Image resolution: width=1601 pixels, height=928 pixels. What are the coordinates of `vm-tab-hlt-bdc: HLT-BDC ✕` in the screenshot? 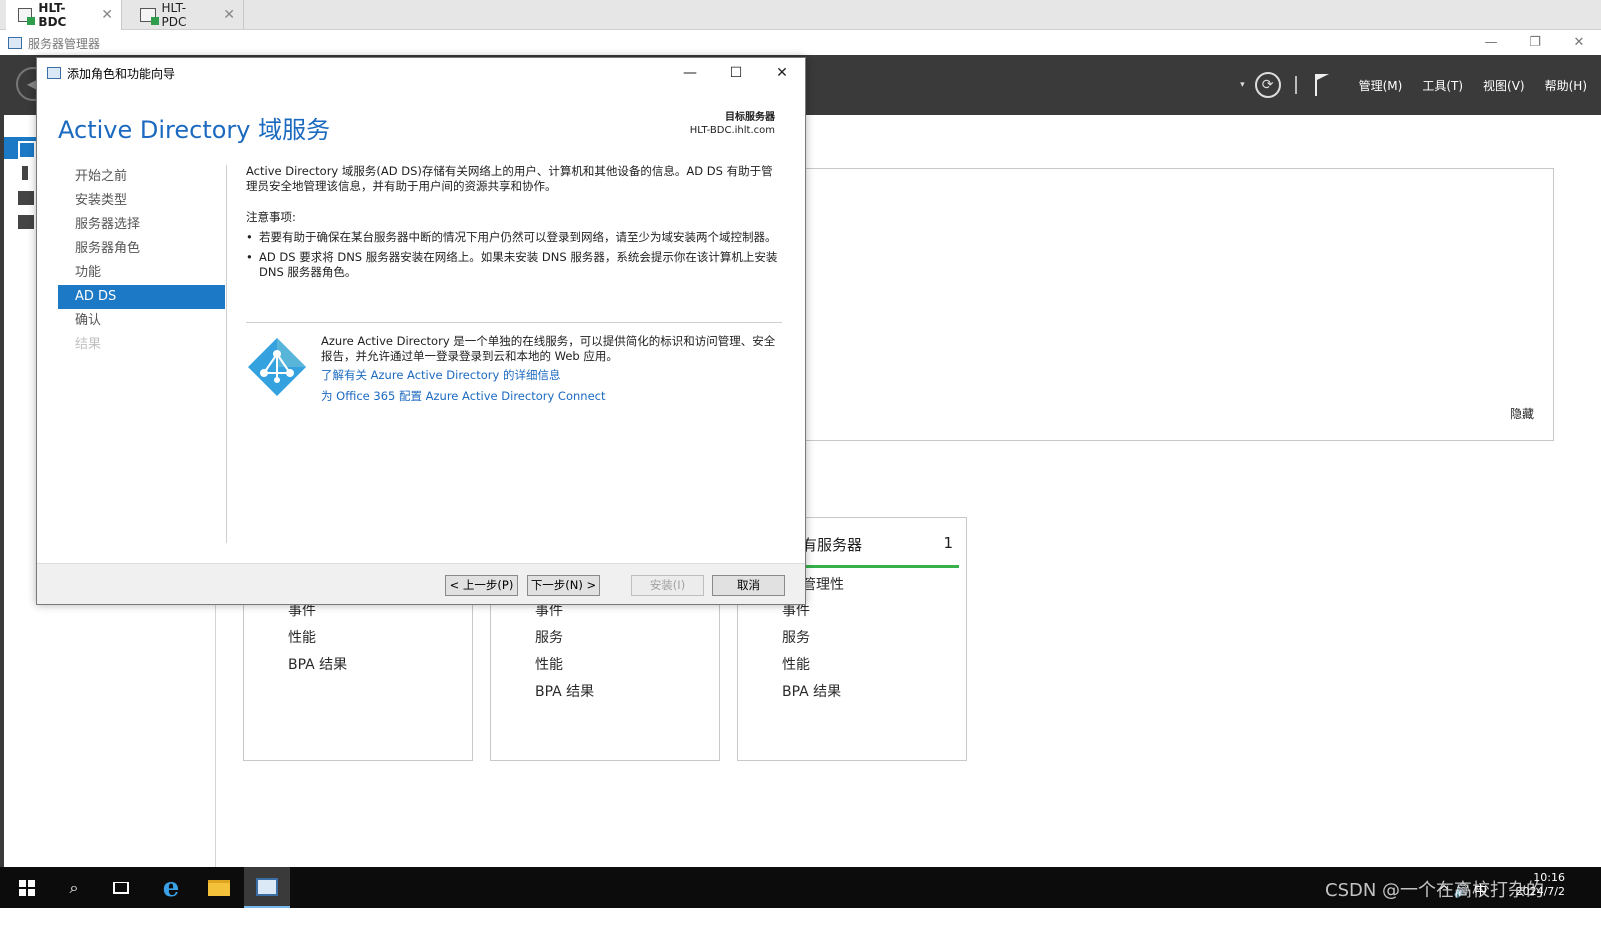 It's located at (64, 15).